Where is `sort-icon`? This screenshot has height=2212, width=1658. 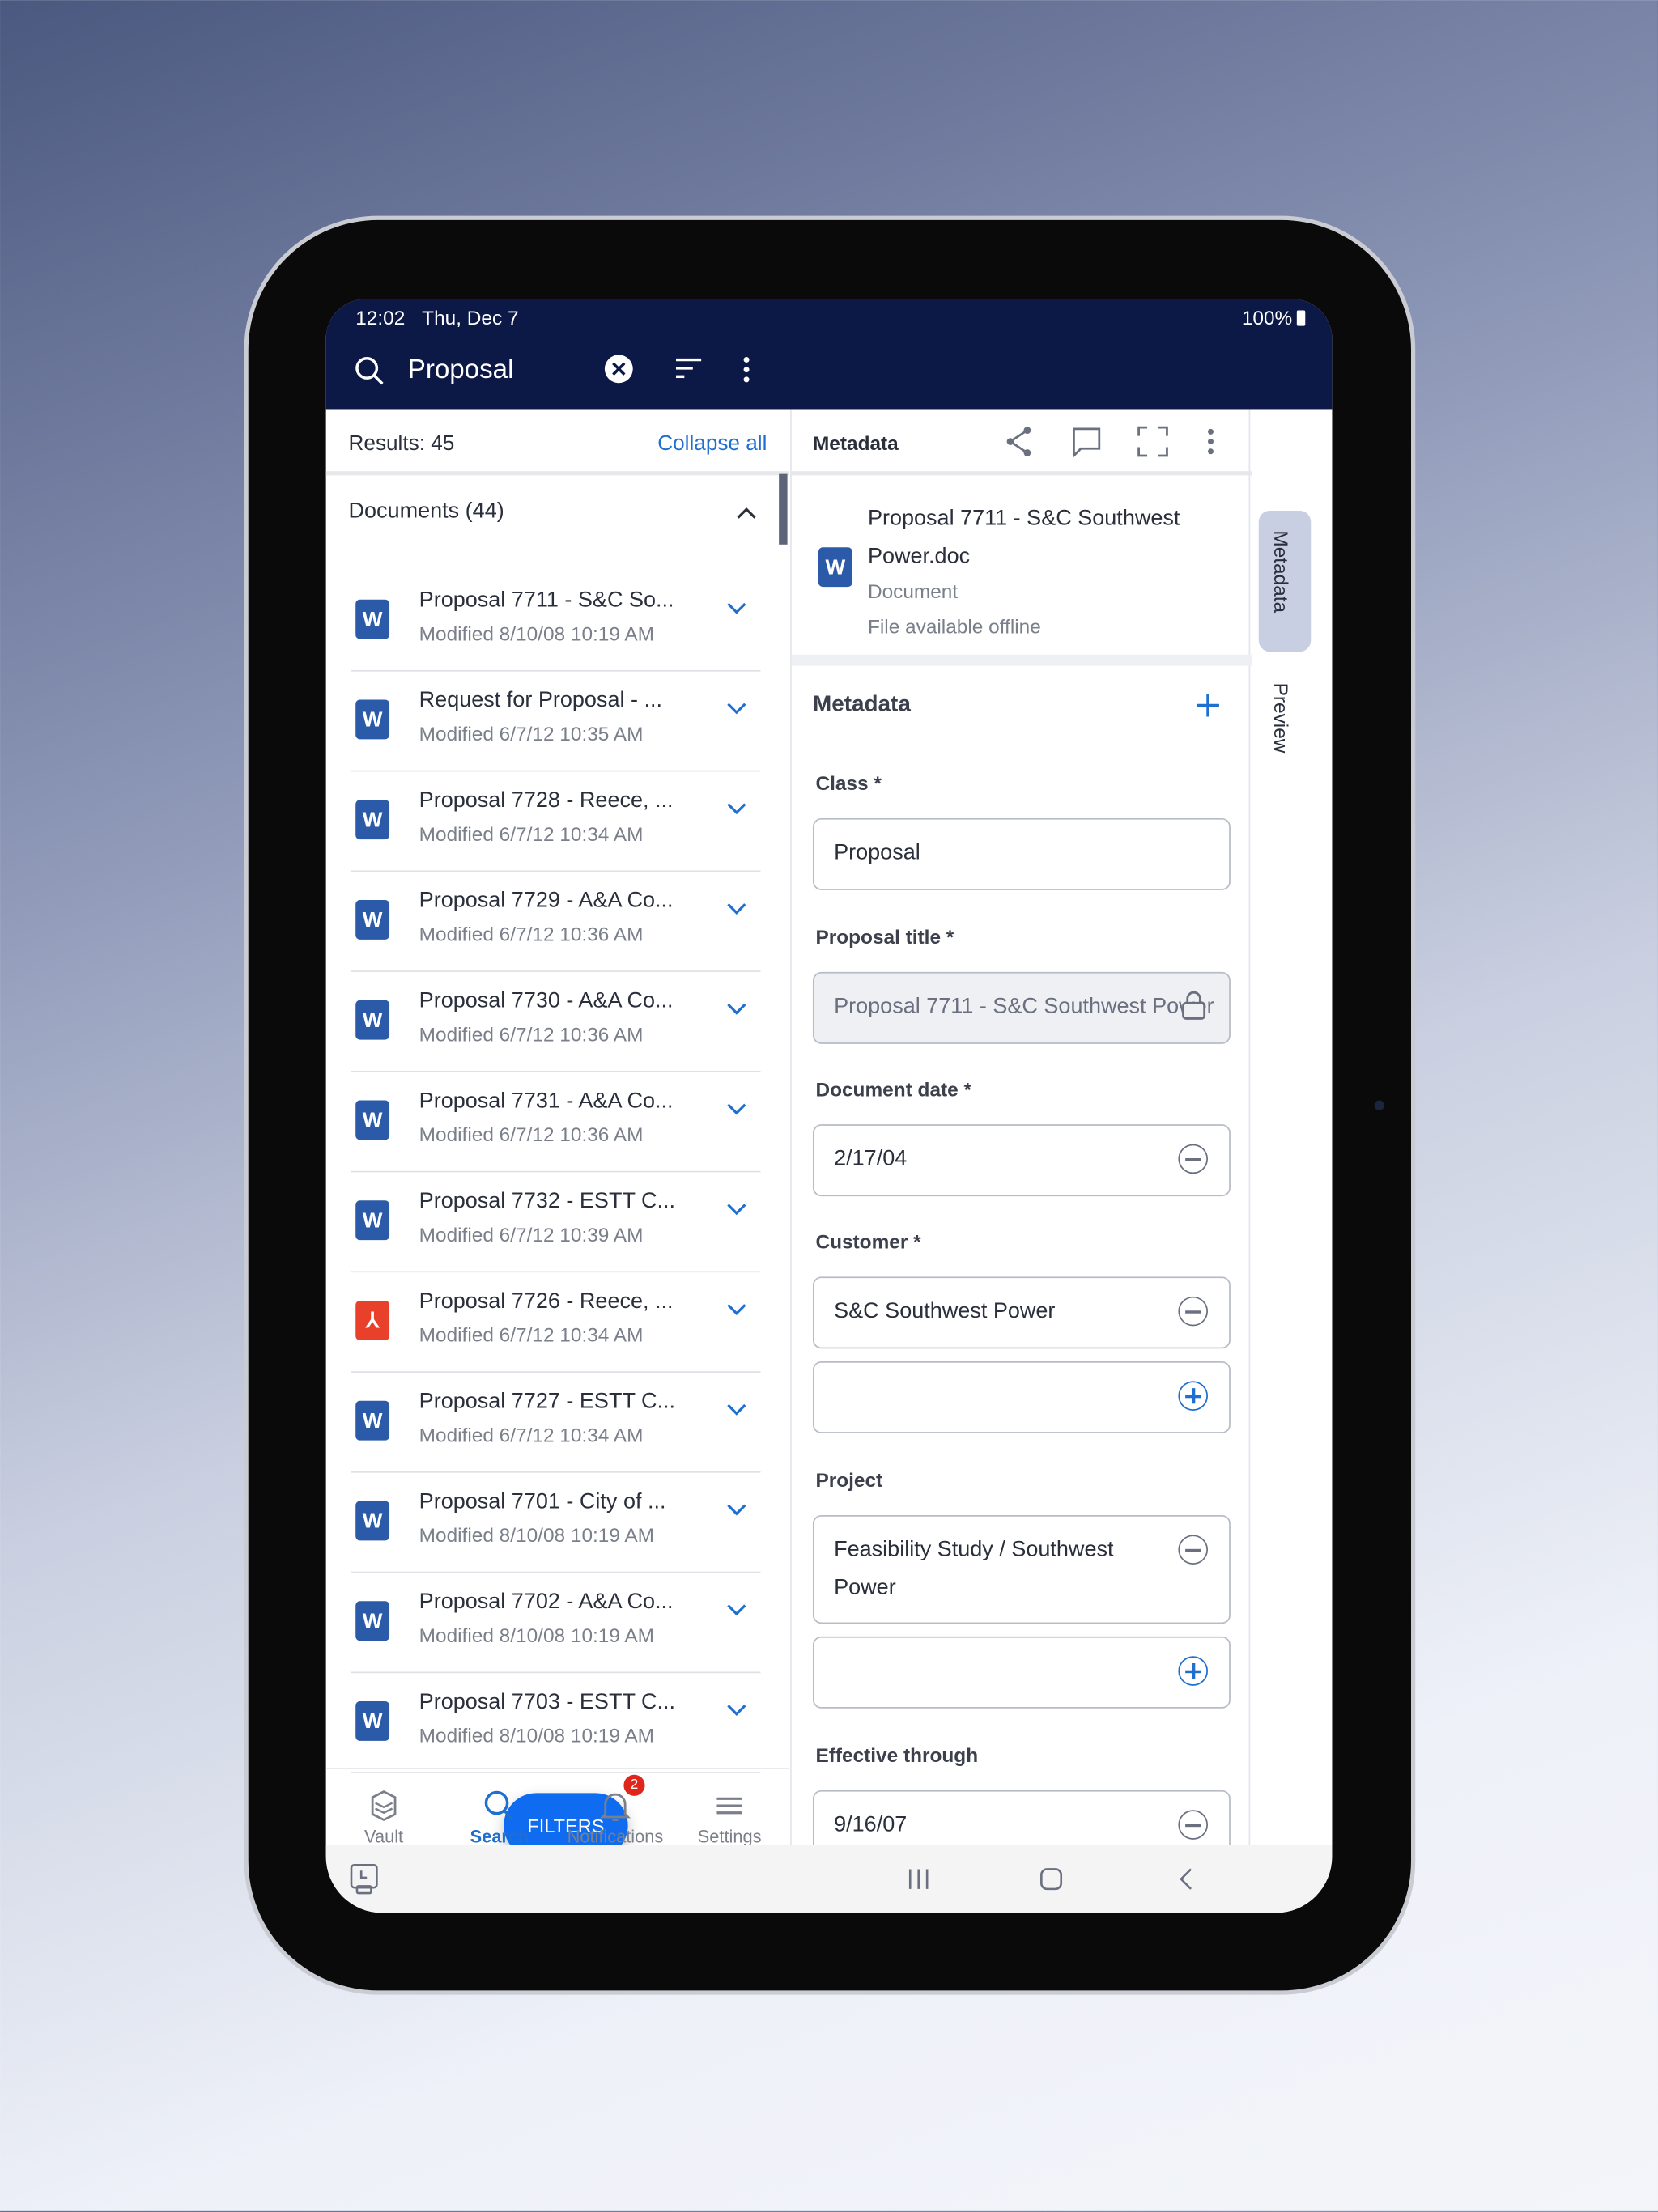 sort-icon is located at coordinates (688, 368).